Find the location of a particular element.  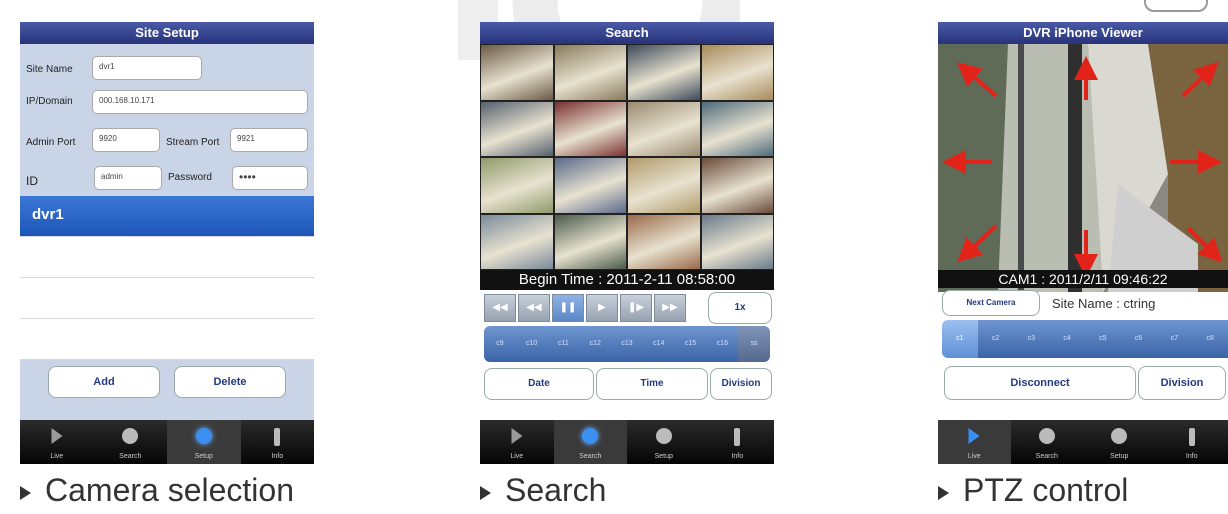

ptz-down-right-arrow is located at coordinates (1204, 244).